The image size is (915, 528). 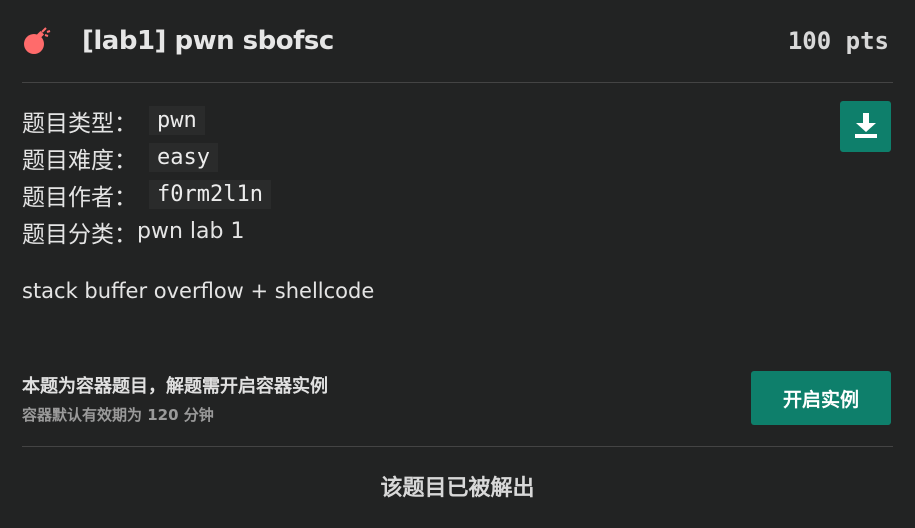 What do you see at coordinates (118, 415) in the screenshot?
I see `container-subtitle: 容器默认有效期为 120 分钟` at bounding box center [118, 415].